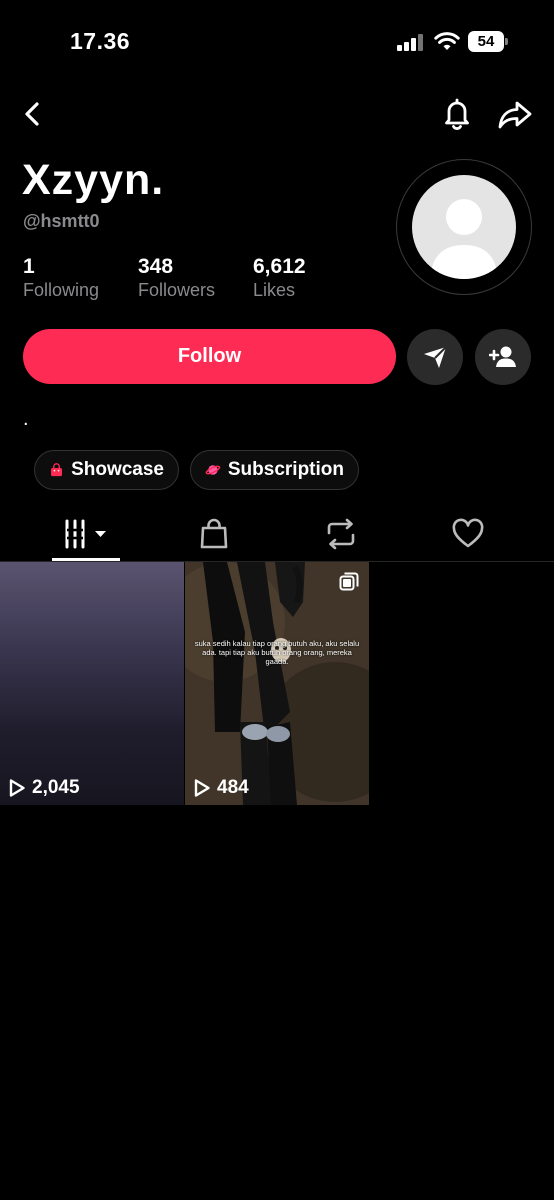  Describe the element at coordinates (213, 470) in the screenshot. I see `planet-icon` at that location.